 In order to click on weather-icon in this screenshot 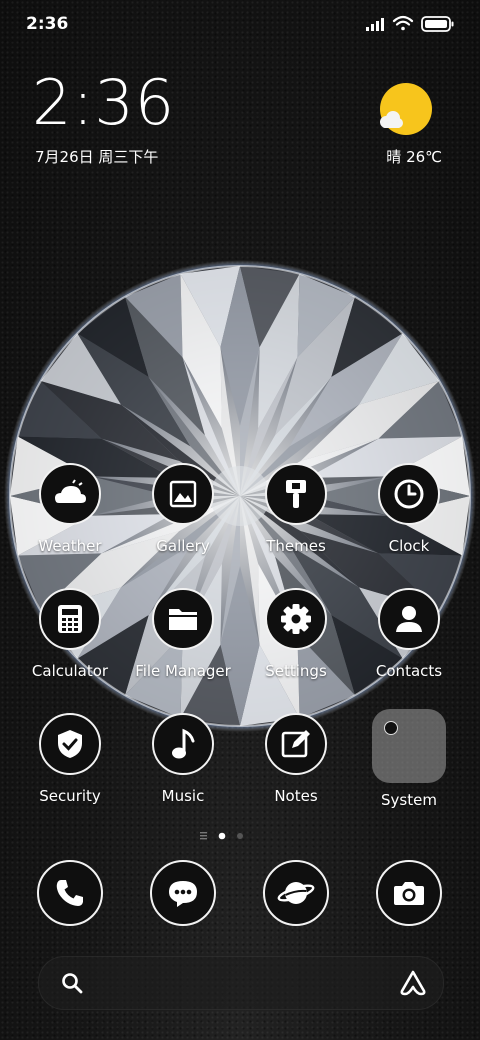, I will do `click(70, 494)`.